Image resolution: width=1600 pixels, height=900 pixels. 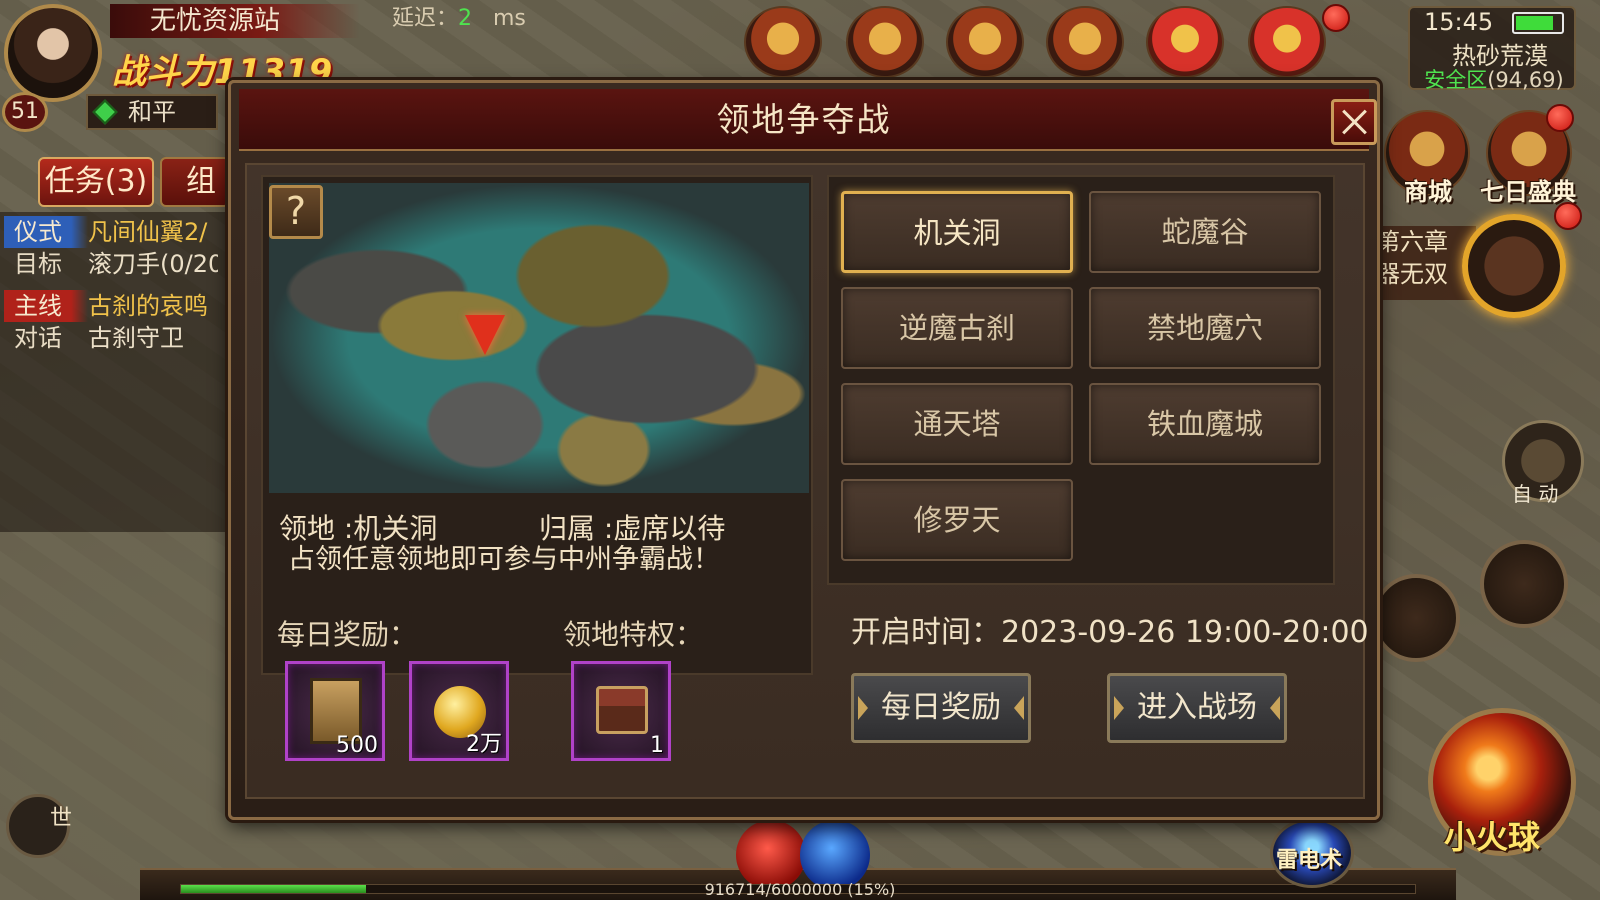 What do you see at coordinates (804, 119) in the screenshot?
I see `dialog-title: 领地争夺战` at bounding box center [804, 119].